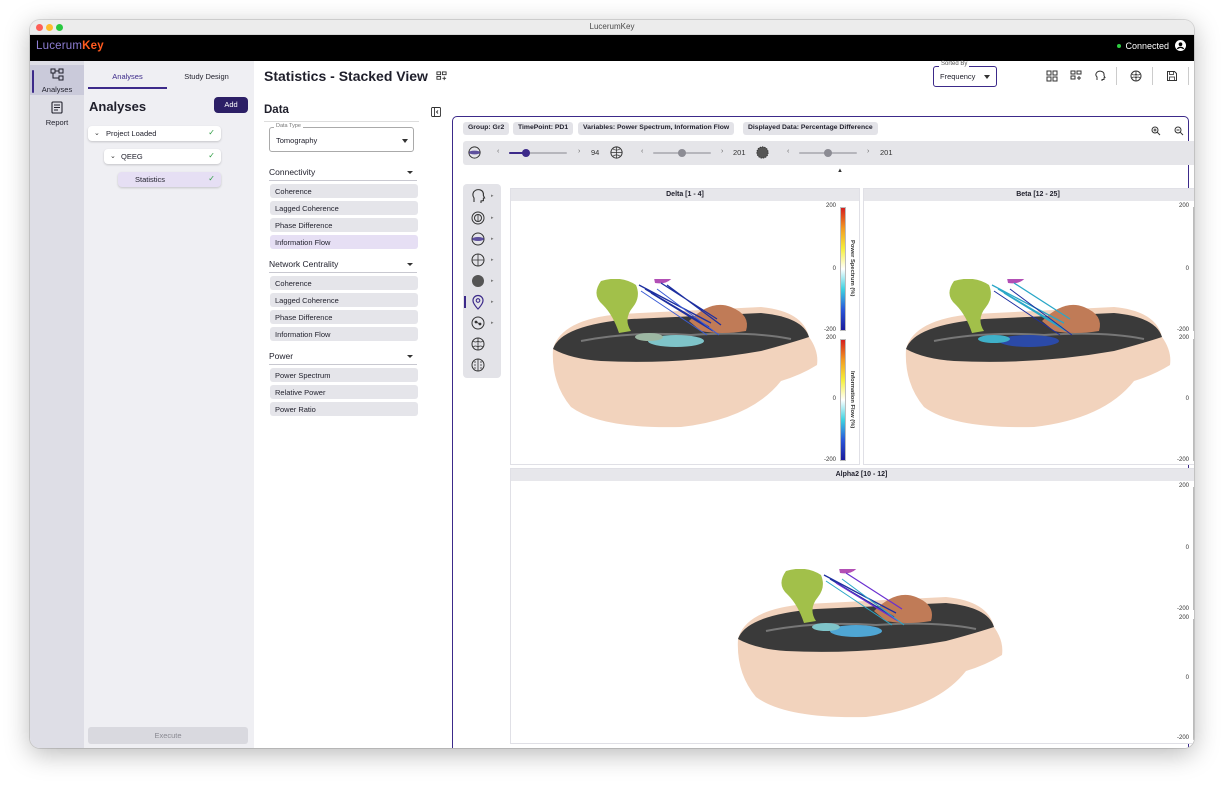 The height and width of the screenshot is (788, 1224). I want to click on sagittal-slider, so click(828, 153).